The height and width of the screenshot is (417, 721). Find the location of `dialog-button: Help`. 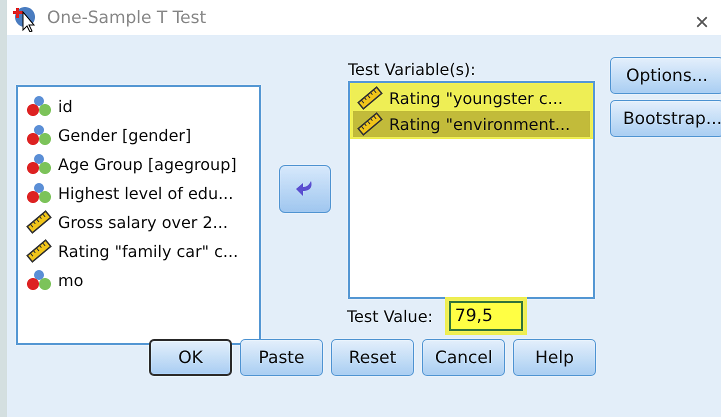

dialog-button: Help is located at coordinates (554, 357).